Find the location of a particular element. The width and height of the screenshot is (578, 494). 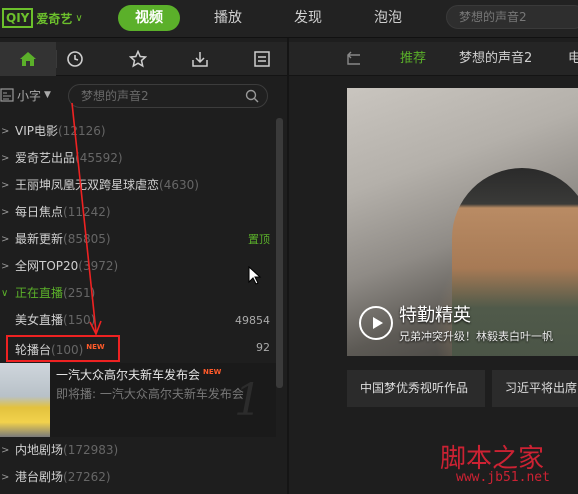

item-label: 爱奇艺出品 is located at coordinates (45, 158).